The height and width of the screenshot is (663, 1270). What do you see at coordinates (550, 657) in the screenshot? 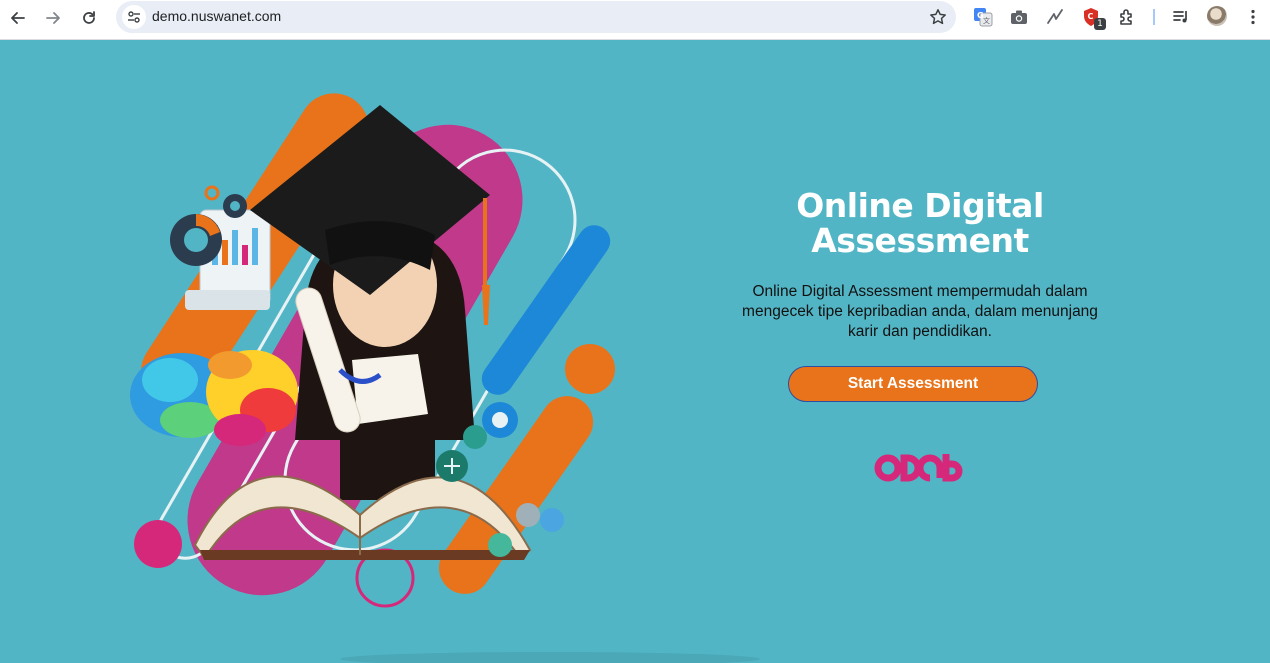
I see `footer-shadow` at bounding box center [550, 657].